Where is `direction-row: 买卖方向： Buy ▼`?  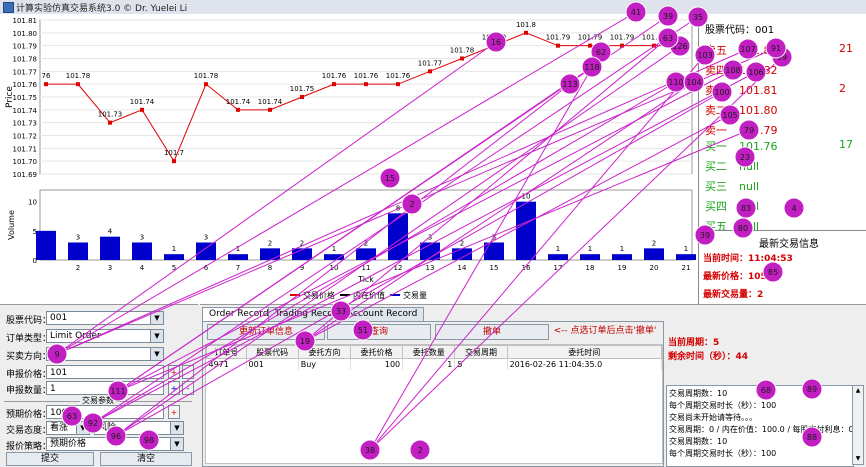
direction-row: 买卖方向： Buy ▼ is located at coordinates (100, 355).